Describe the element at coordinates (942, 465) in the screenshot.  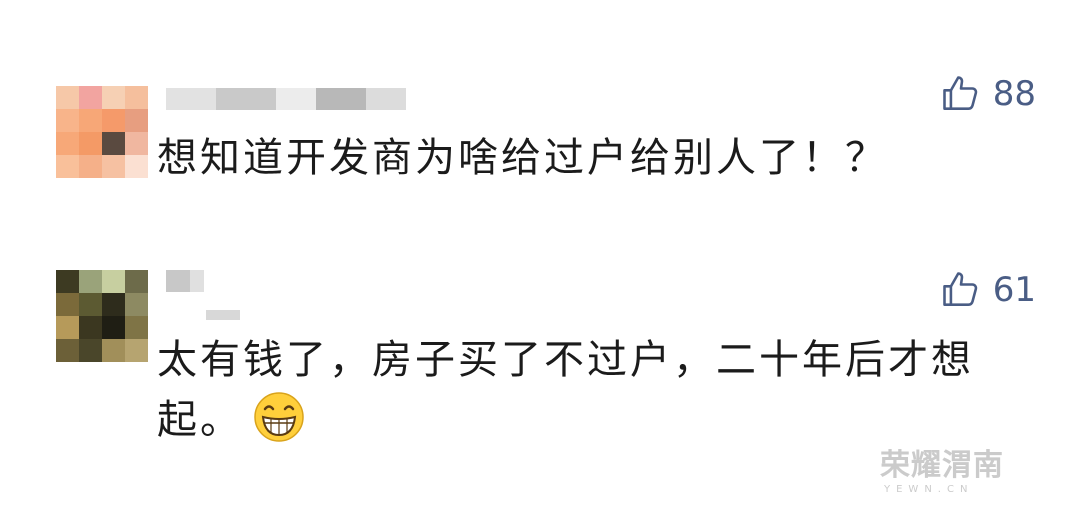
I see `watermark-title: 荣耀渭南` at that location.